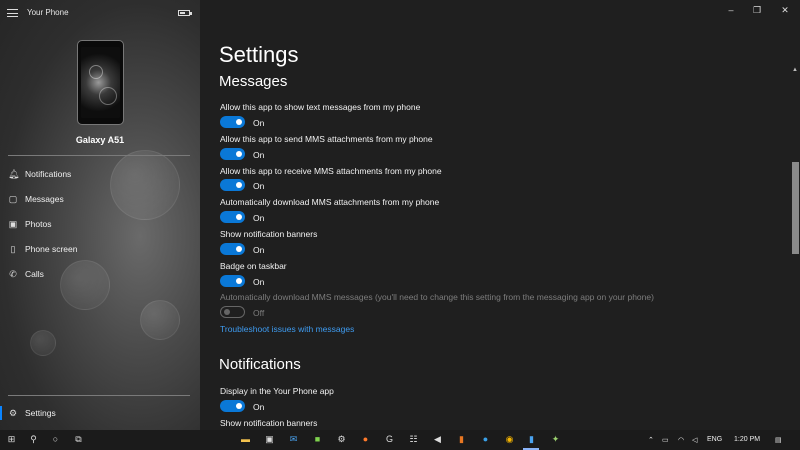 Image resolution: width=800 pixels, height=450 pixels. What do you see at coordinates (44, 199) in the screenshot?
I see `sidebar-item-label: Messages` at bounding box center [44, 199].